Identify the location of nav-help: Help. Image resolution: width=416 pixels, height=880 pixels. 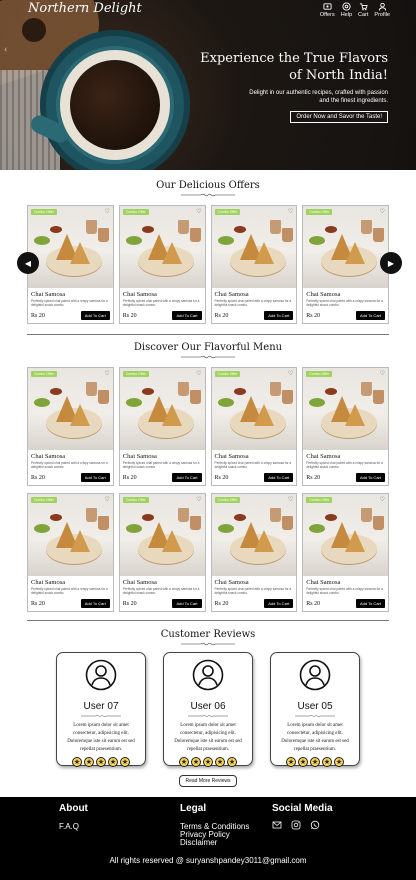
(346, 10).